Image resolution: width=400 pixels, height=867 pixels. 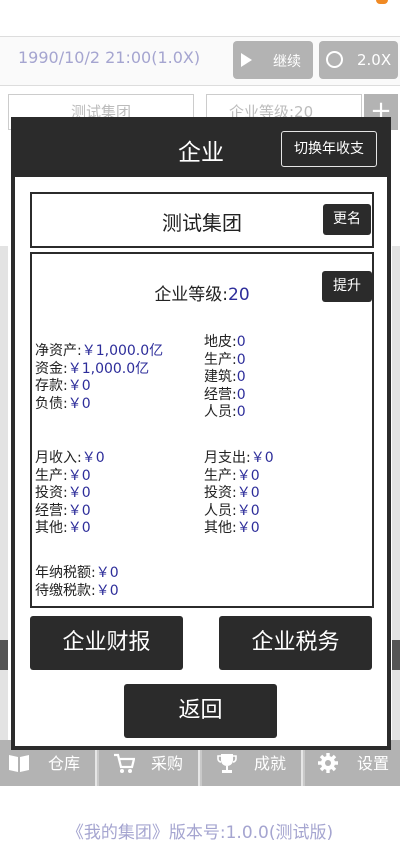 I want to click on item-label: 负债:, so click(x=51, y=403).